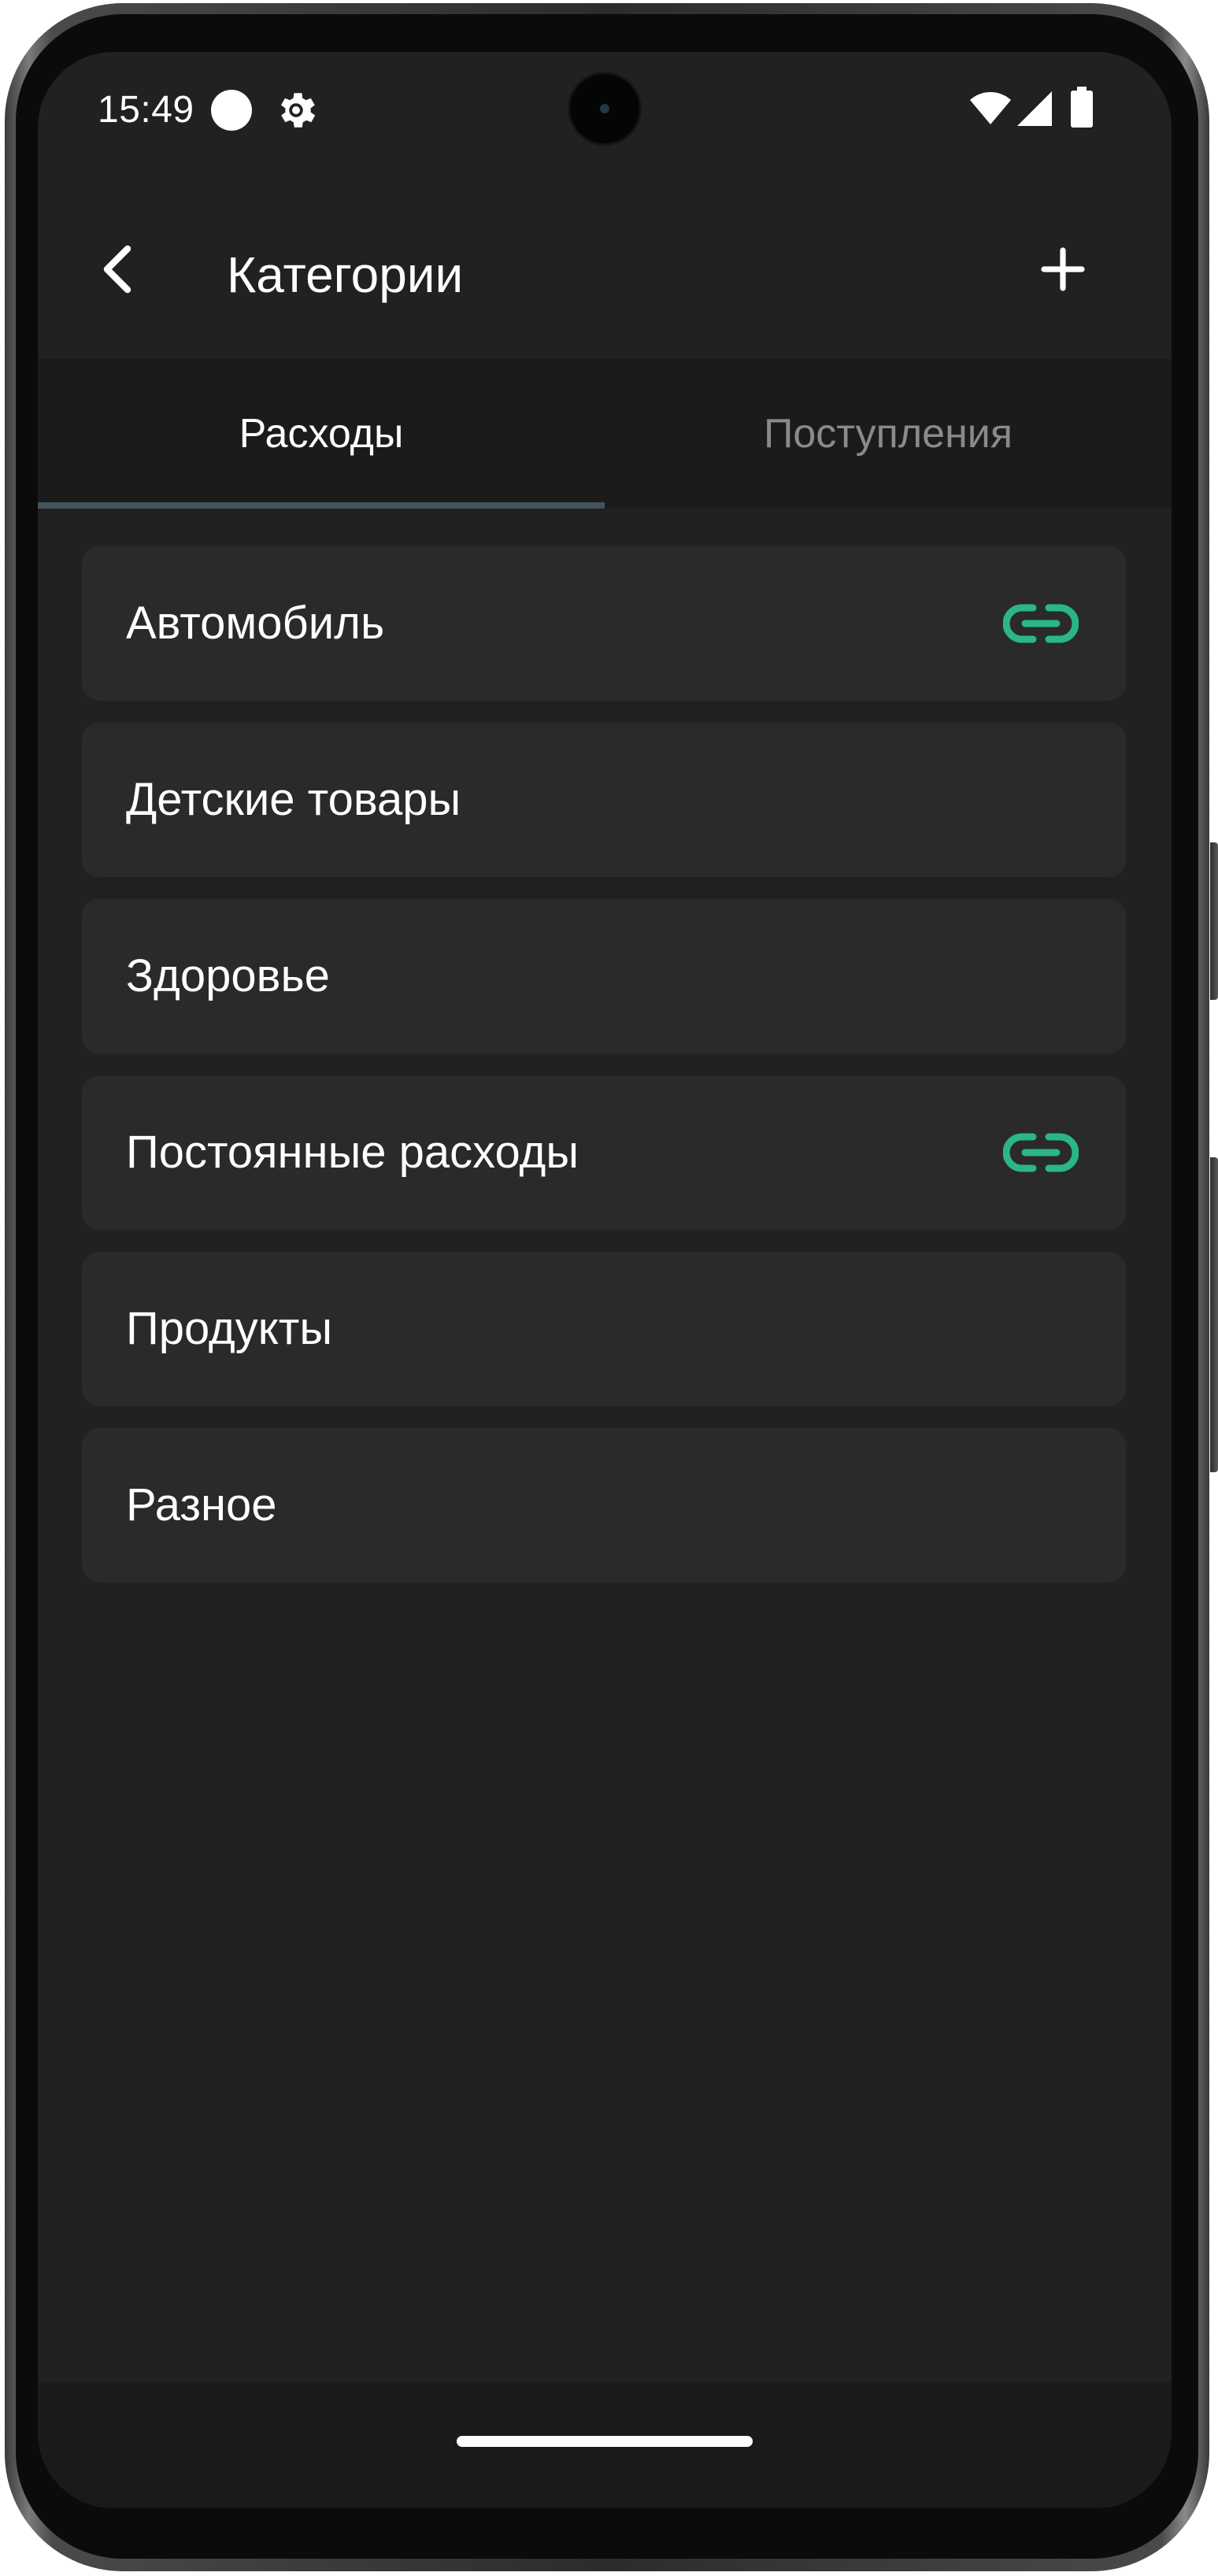 Image resolution: width=1218 pixels, height=2576 pixels. I want to click on back-button, so click(116, 269).